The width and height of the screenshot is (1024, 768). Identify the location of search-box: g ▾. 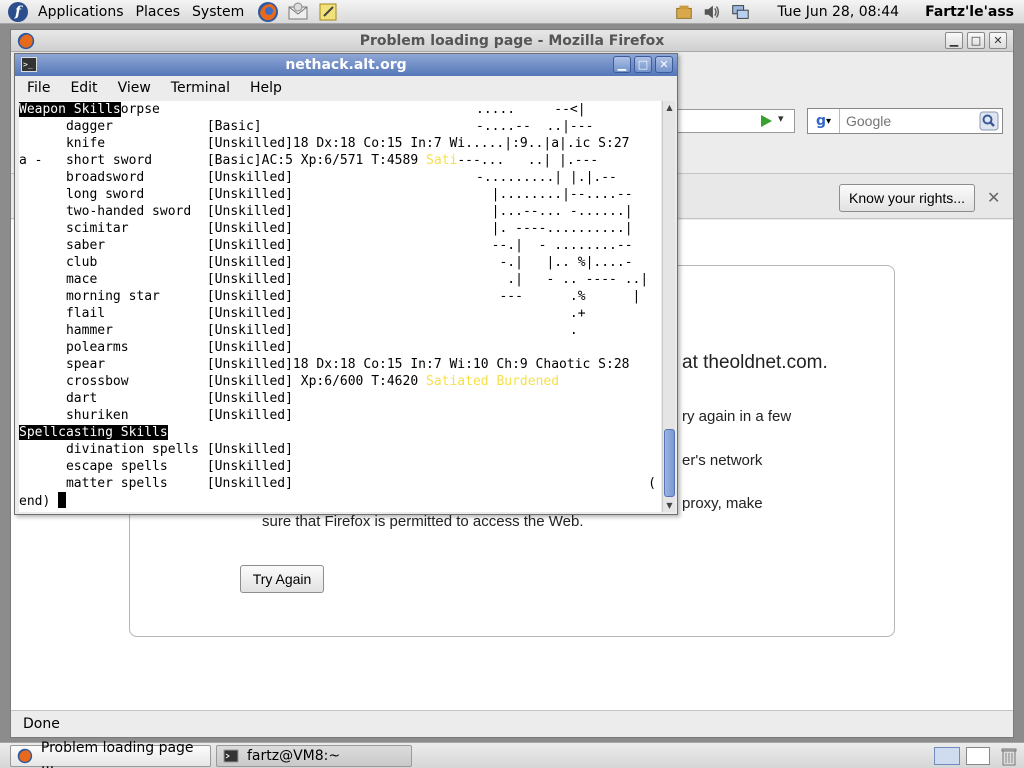
(905, 121).